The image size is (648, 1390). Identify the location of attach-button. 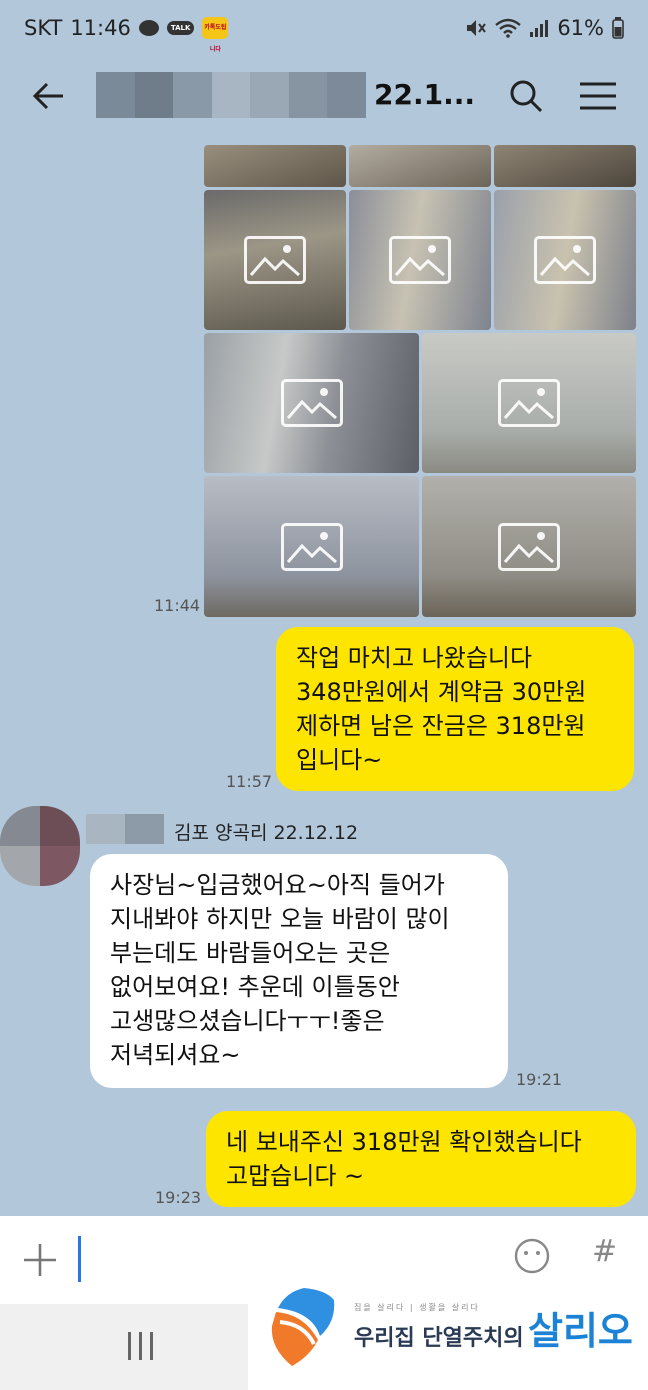
(40, 1260).